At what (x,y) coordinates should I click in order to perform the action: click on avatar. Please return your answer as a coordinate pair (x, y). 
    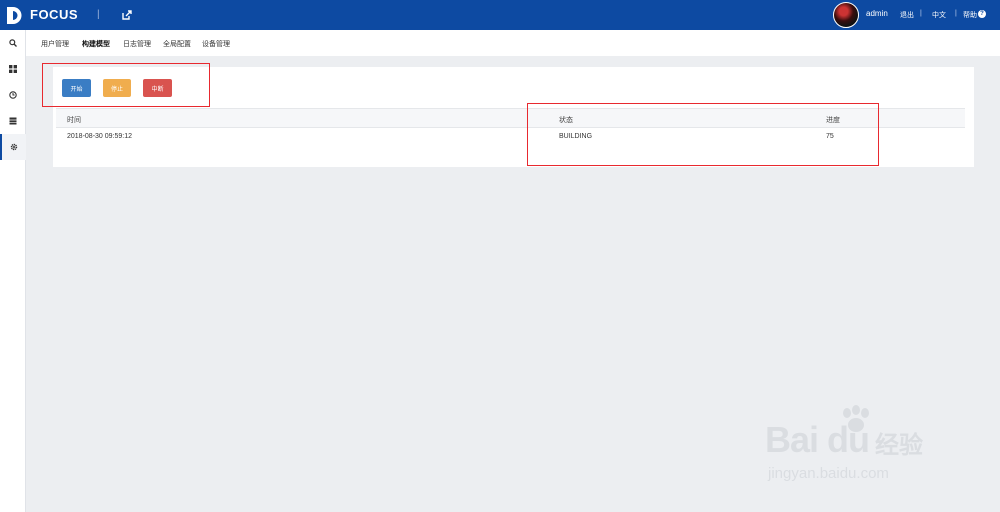
    Looking at the image, I should click on (846, 15).